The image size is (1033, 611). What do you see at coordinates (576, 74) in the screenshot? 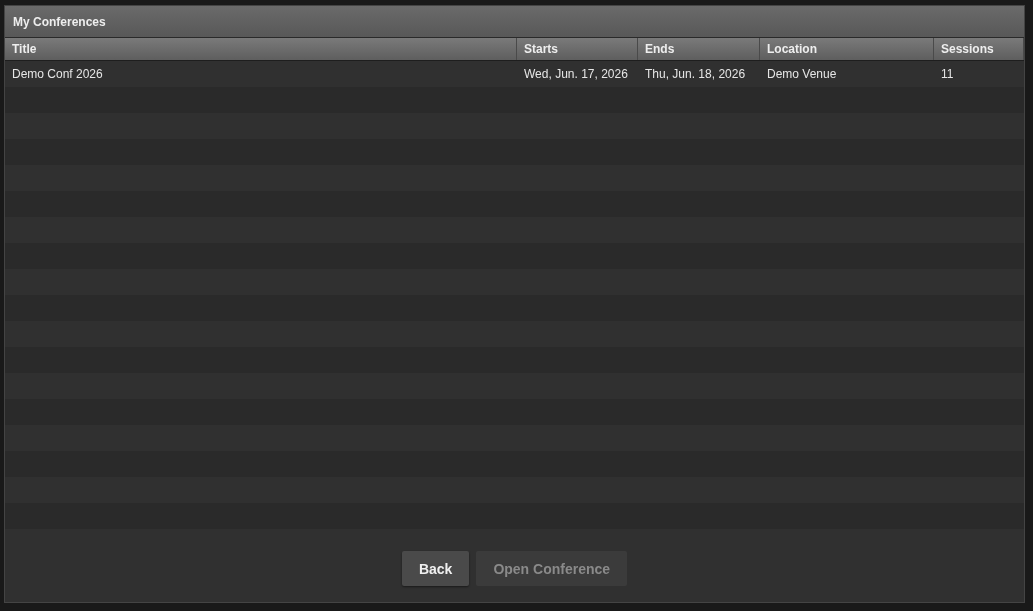
I see `table-cell-text: Wed, Jun. 17, 2026` at bounding box center [576, 74].